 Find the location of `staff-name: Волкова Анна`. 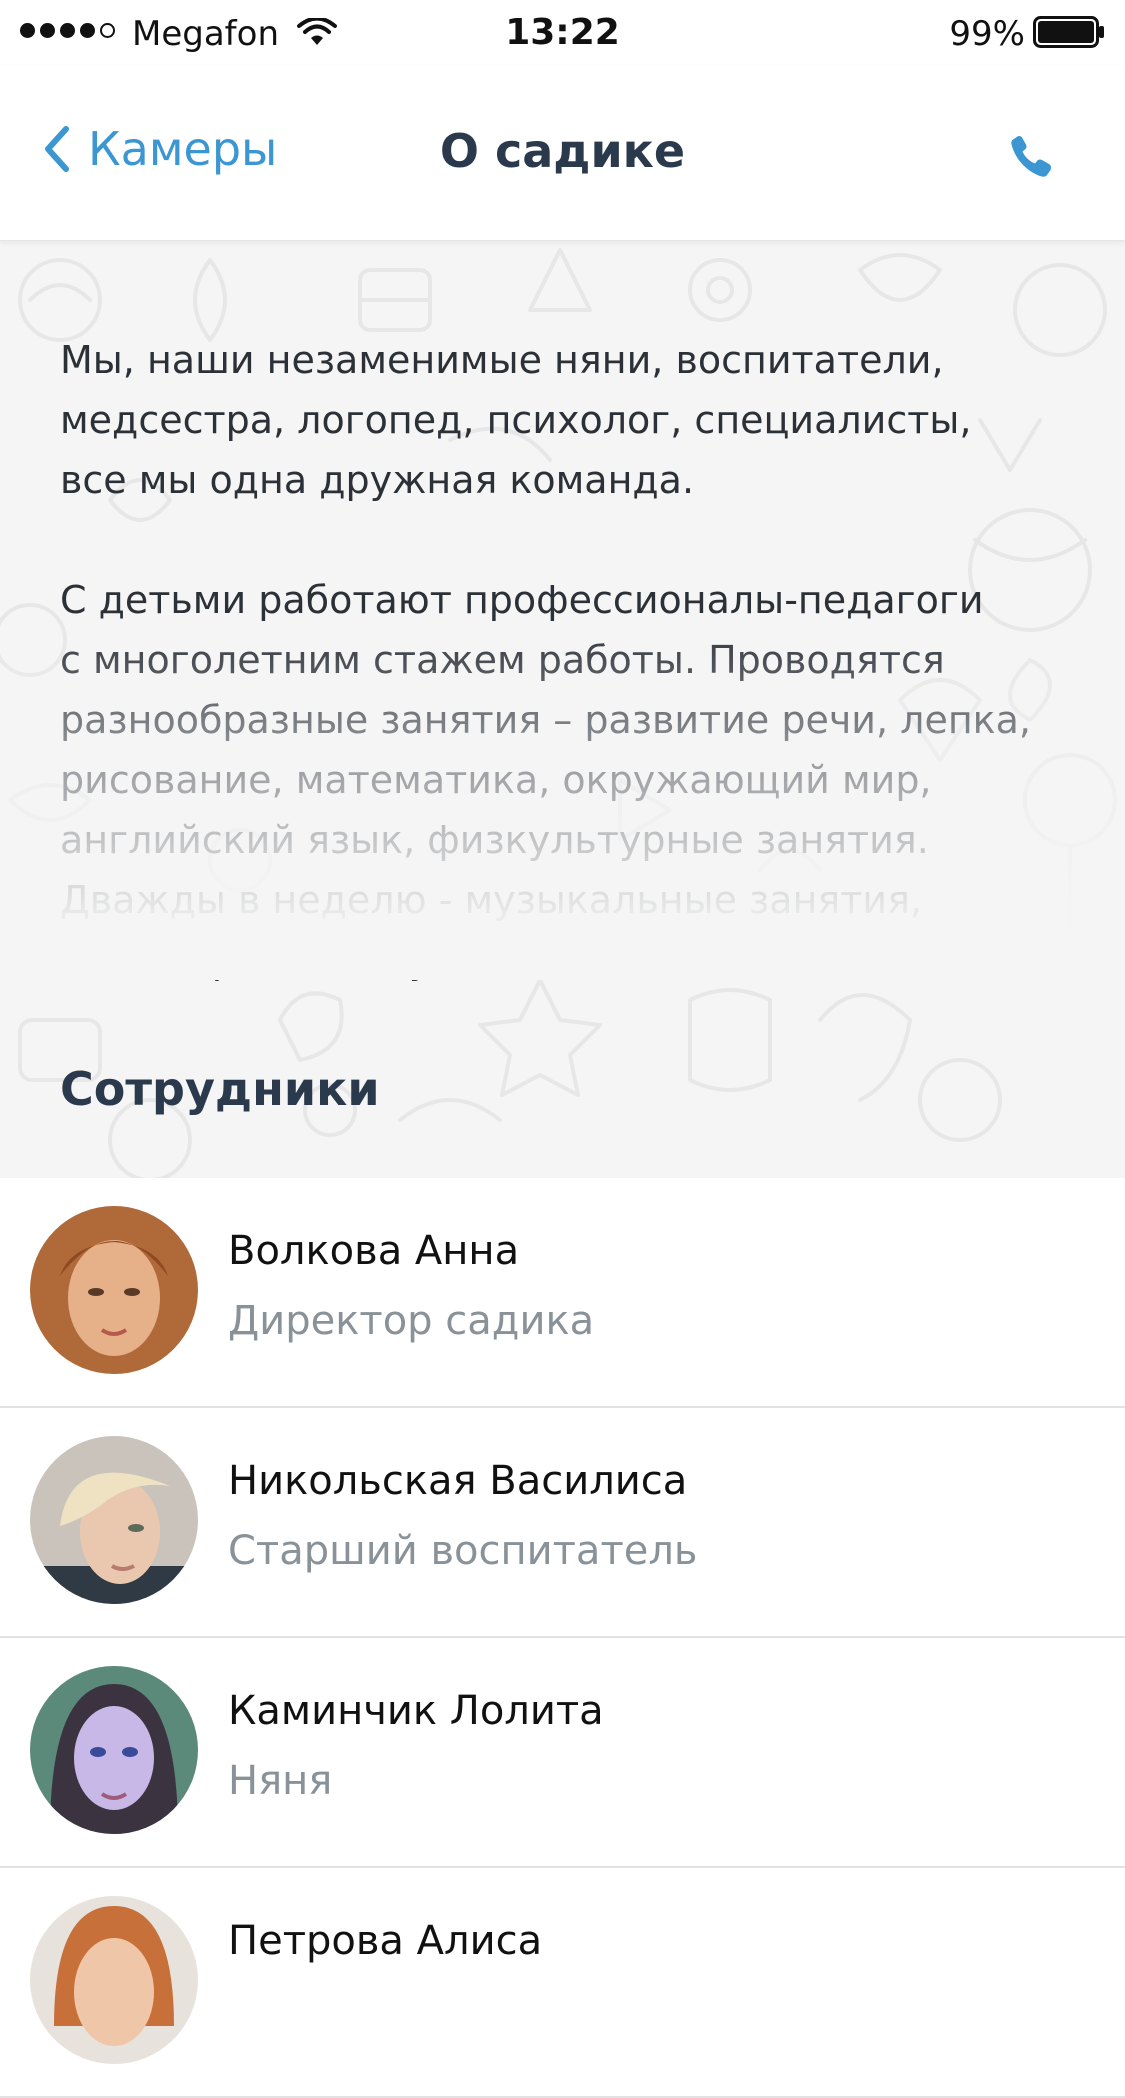

staff-name: Волкова Анна is located at coordinates (374, 1251).